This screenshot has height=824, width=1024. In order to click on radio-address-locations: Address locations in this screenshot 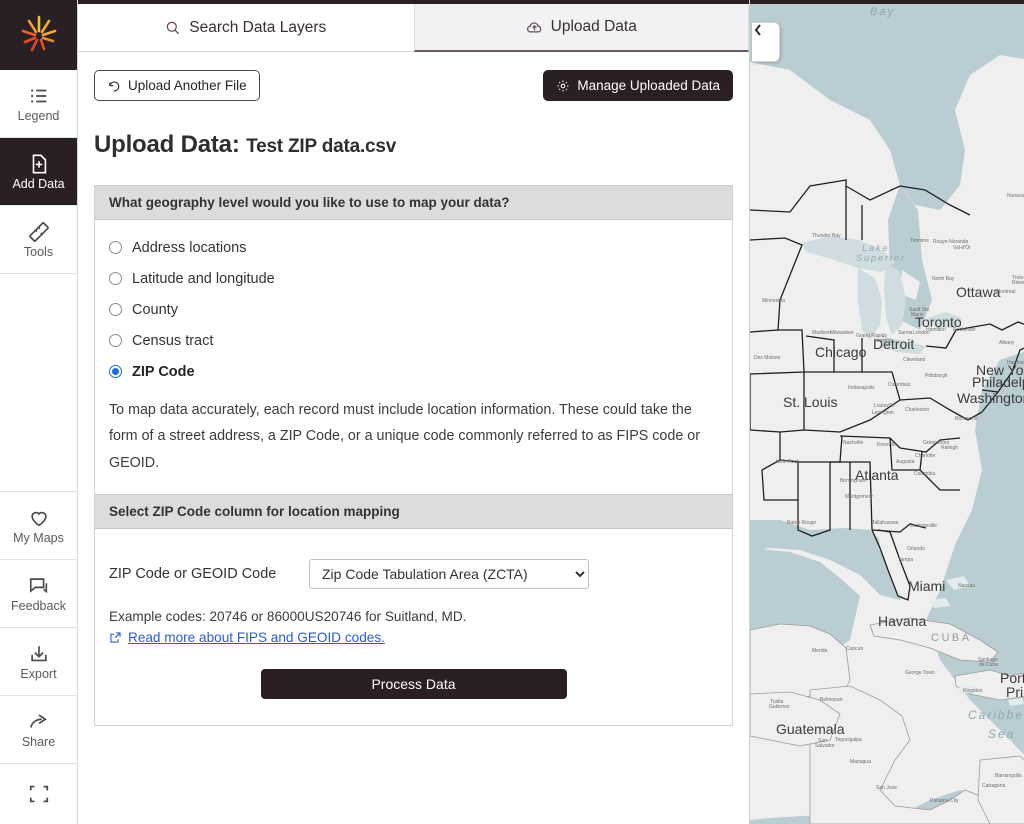, I will do `click(413, 247)`.